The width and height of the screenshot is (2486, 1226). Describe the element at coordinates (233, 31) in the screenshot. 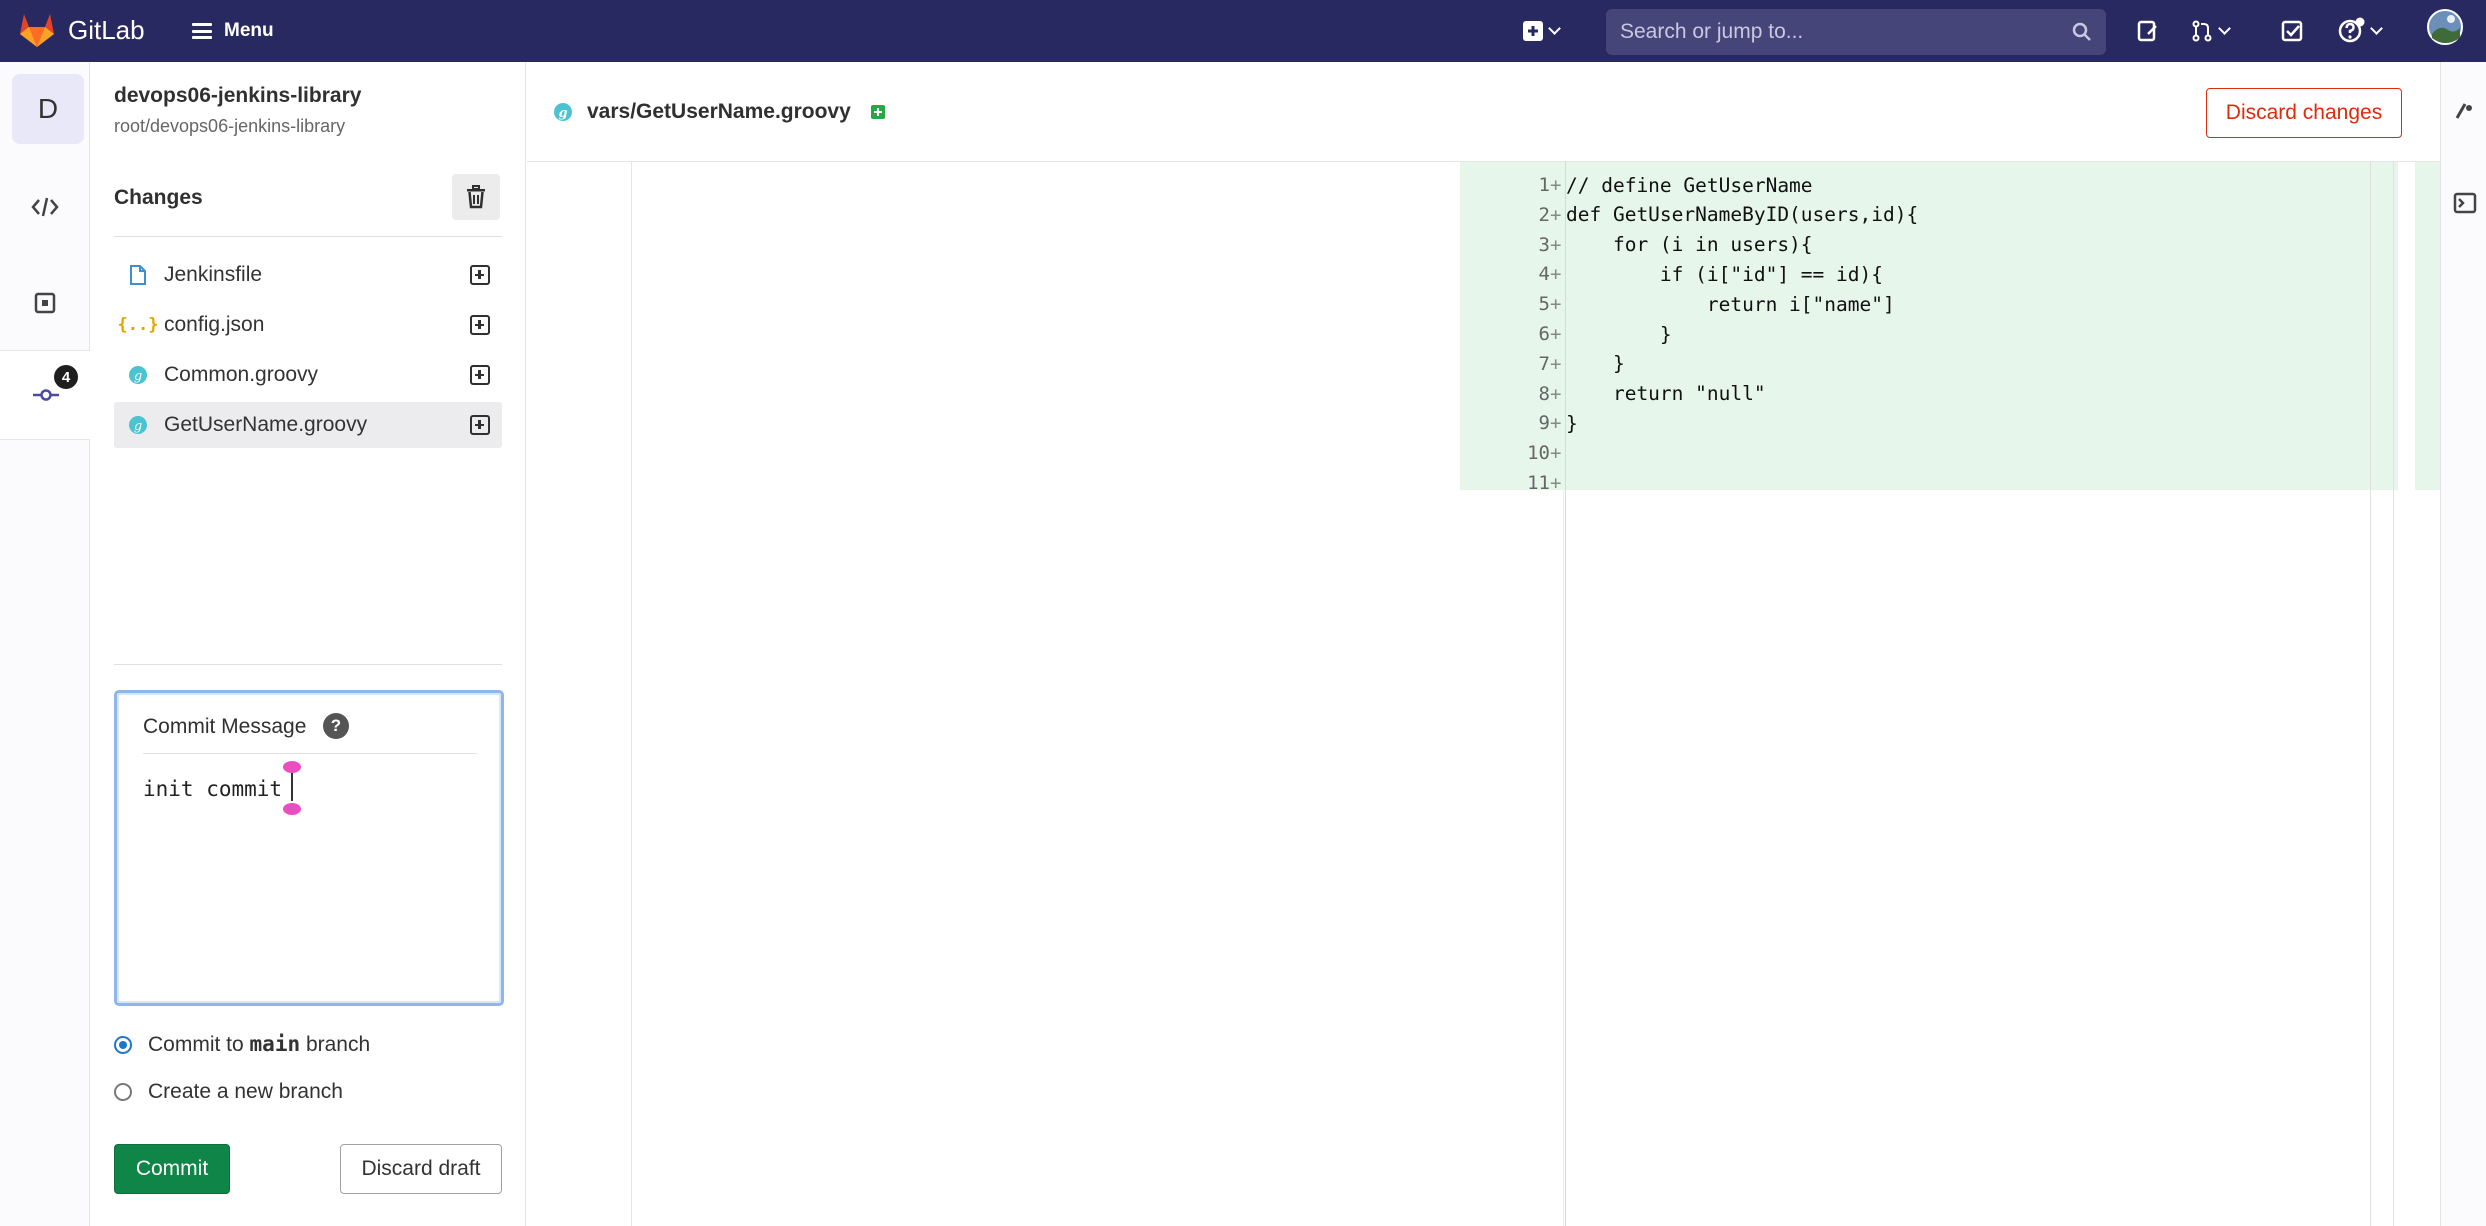

I see `menu-button: Menu` at that location.